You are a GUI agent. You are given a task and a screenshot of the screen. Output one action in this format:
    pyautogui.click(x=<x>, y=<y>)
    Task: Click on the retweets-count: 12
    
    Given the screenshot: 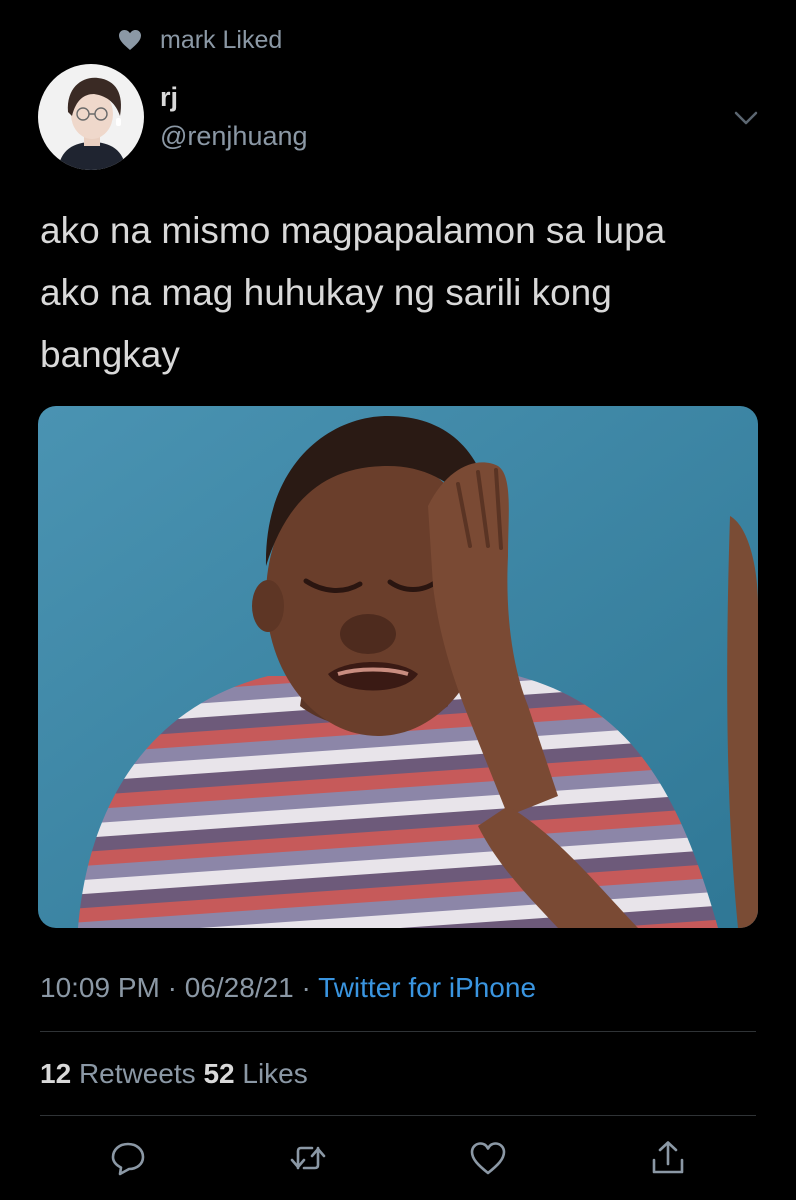 What is the action you would take?
    pyautogui.click(x=56, y=1073)
    